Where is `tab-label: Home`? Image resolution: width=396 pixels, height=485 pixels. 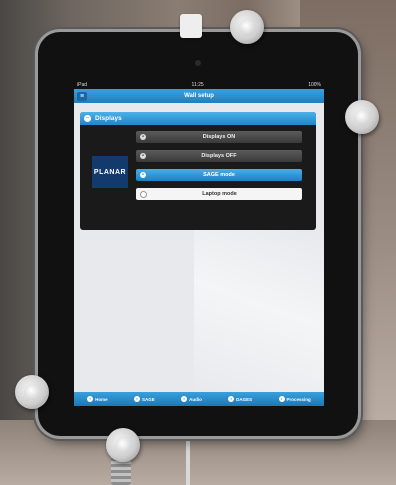 tab-label: Home is located at coordinates (101, 399).